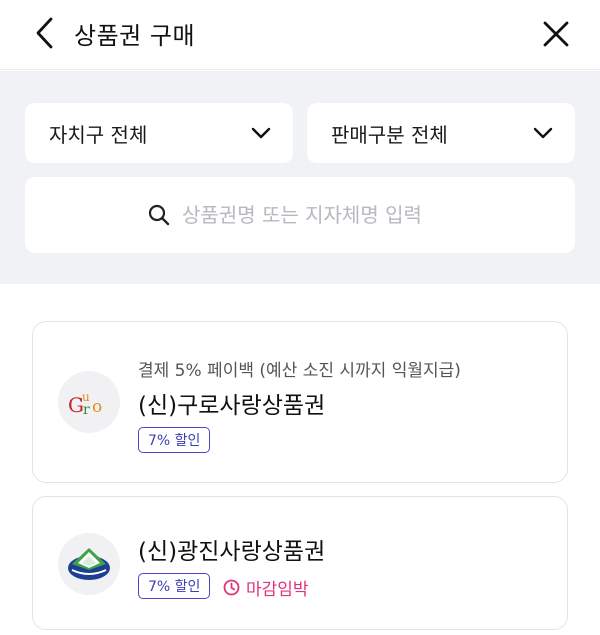 The image size is (600, 635). I want to click on sales-type-select-label: 판매구분 전체, so click(389, 134).